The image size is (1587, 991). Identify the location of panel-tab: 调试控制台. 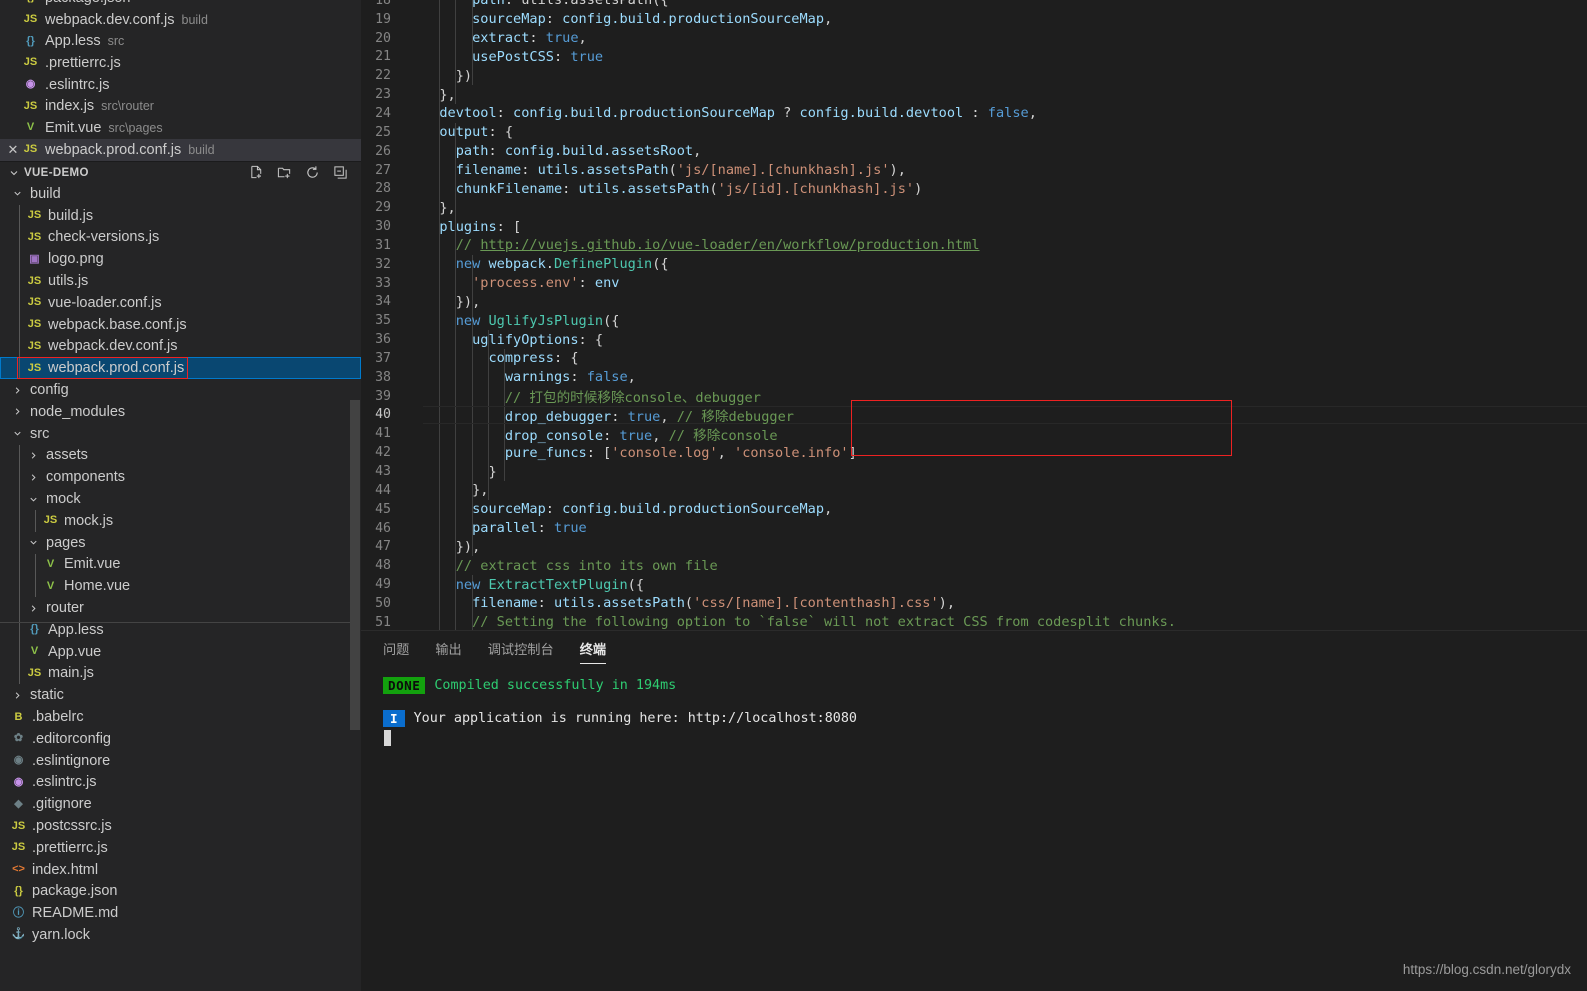
(521, 651).